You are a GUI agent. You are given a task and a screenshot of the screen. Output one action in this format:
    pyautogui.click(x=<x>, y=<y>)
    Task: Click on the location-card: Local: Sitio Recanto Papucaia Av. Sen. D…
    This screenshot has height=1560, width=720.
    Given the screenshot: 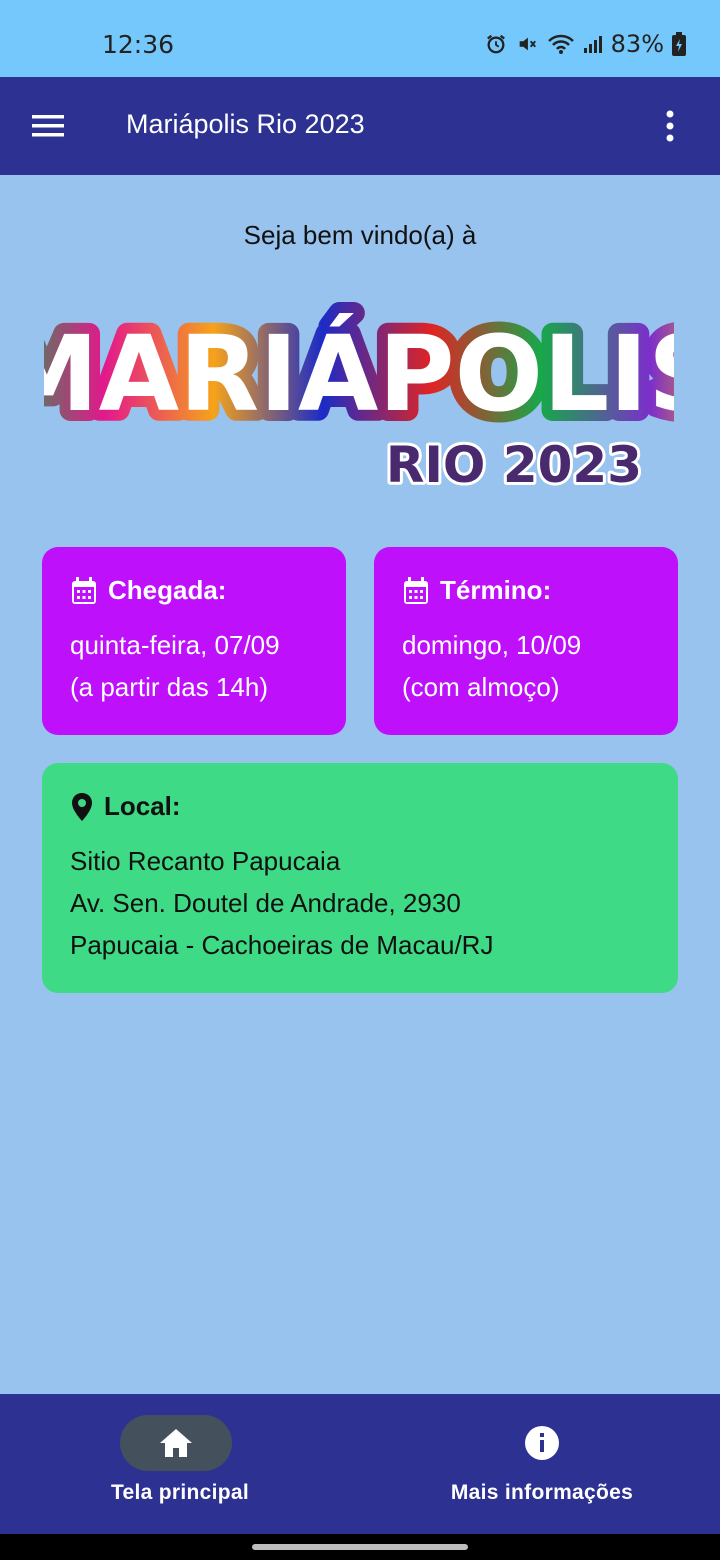 What is the action you would take?
    pyautogui.click(x=360, y=878)
    